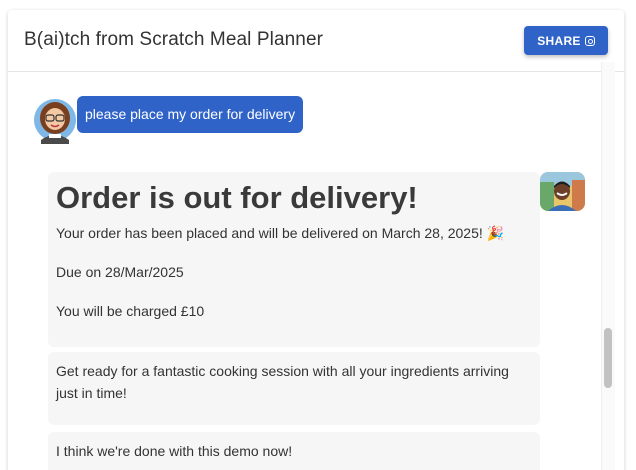 The image size is (636, 470). I want to click on share-button-label: SHARE, so click(559, 40).